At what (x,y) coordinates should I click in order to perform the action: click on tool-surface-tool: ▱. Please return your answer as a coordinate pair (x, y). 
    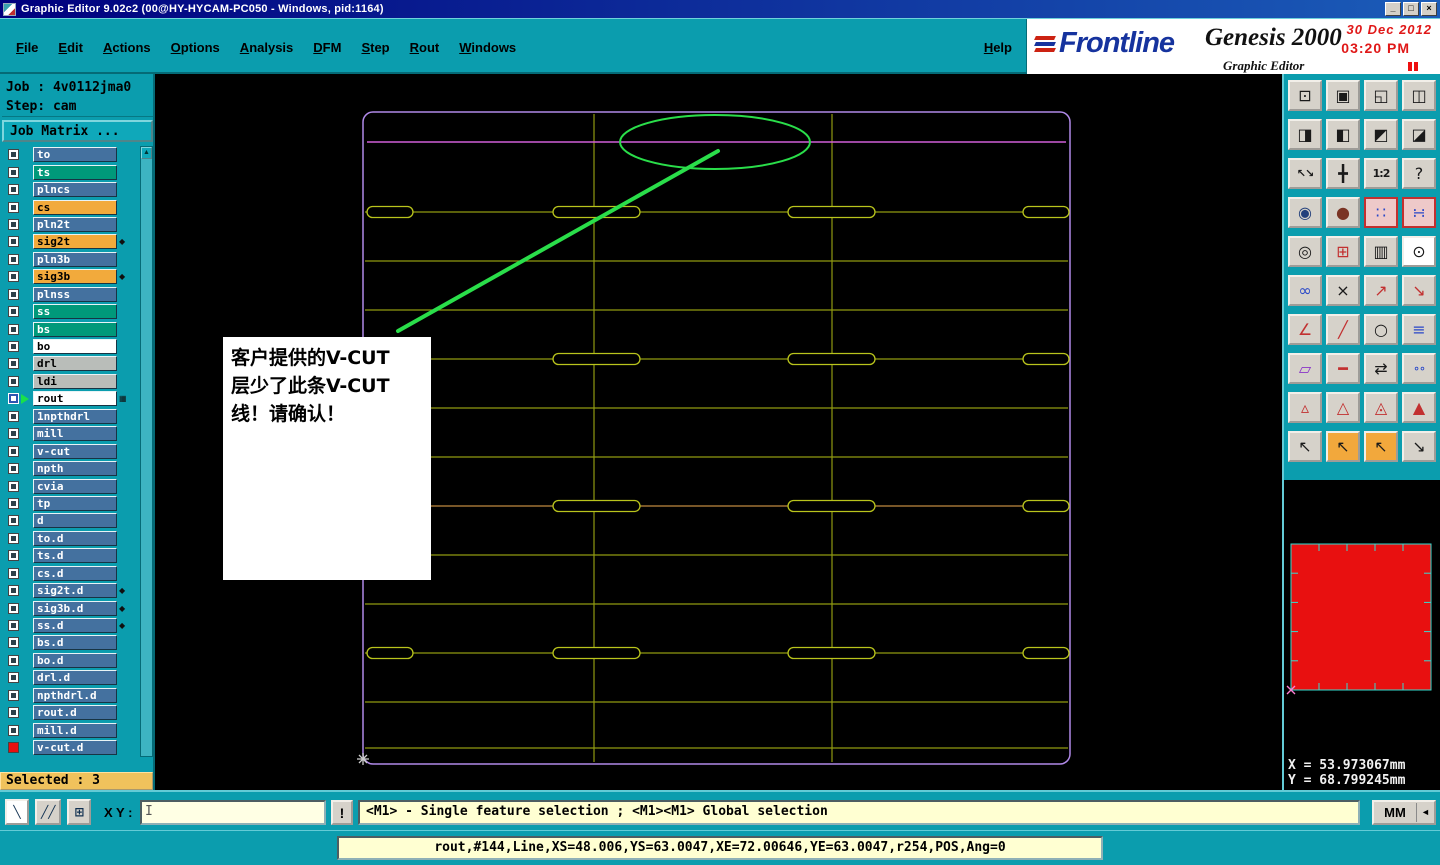
    Looking at the image, I should click on (1305, 368).